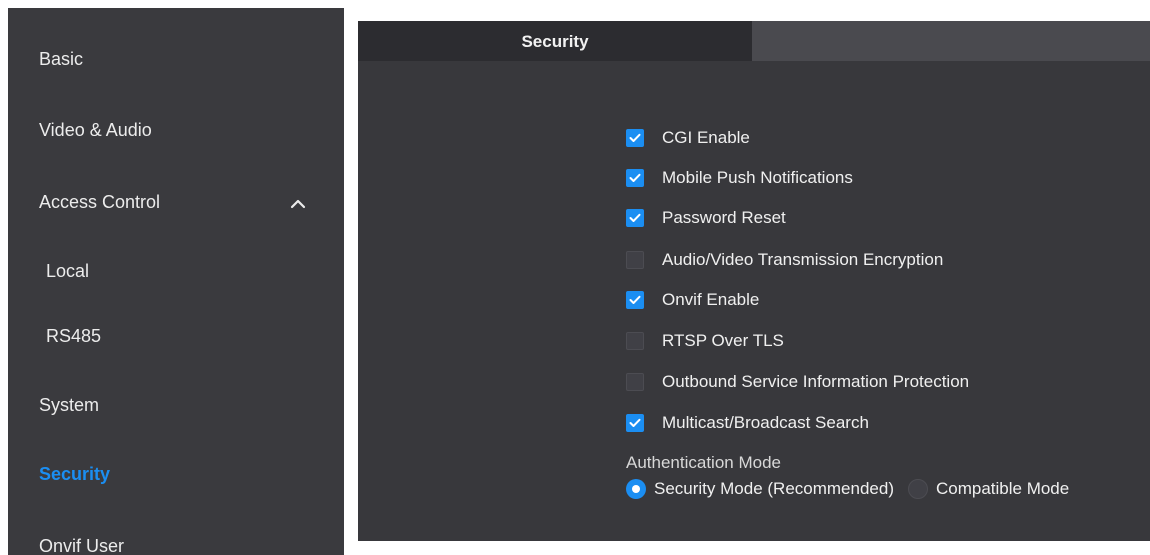 The height and width of the screenshot is (555, 1150). I want to click on option-label: Onvif Enable, so click(711, 299).